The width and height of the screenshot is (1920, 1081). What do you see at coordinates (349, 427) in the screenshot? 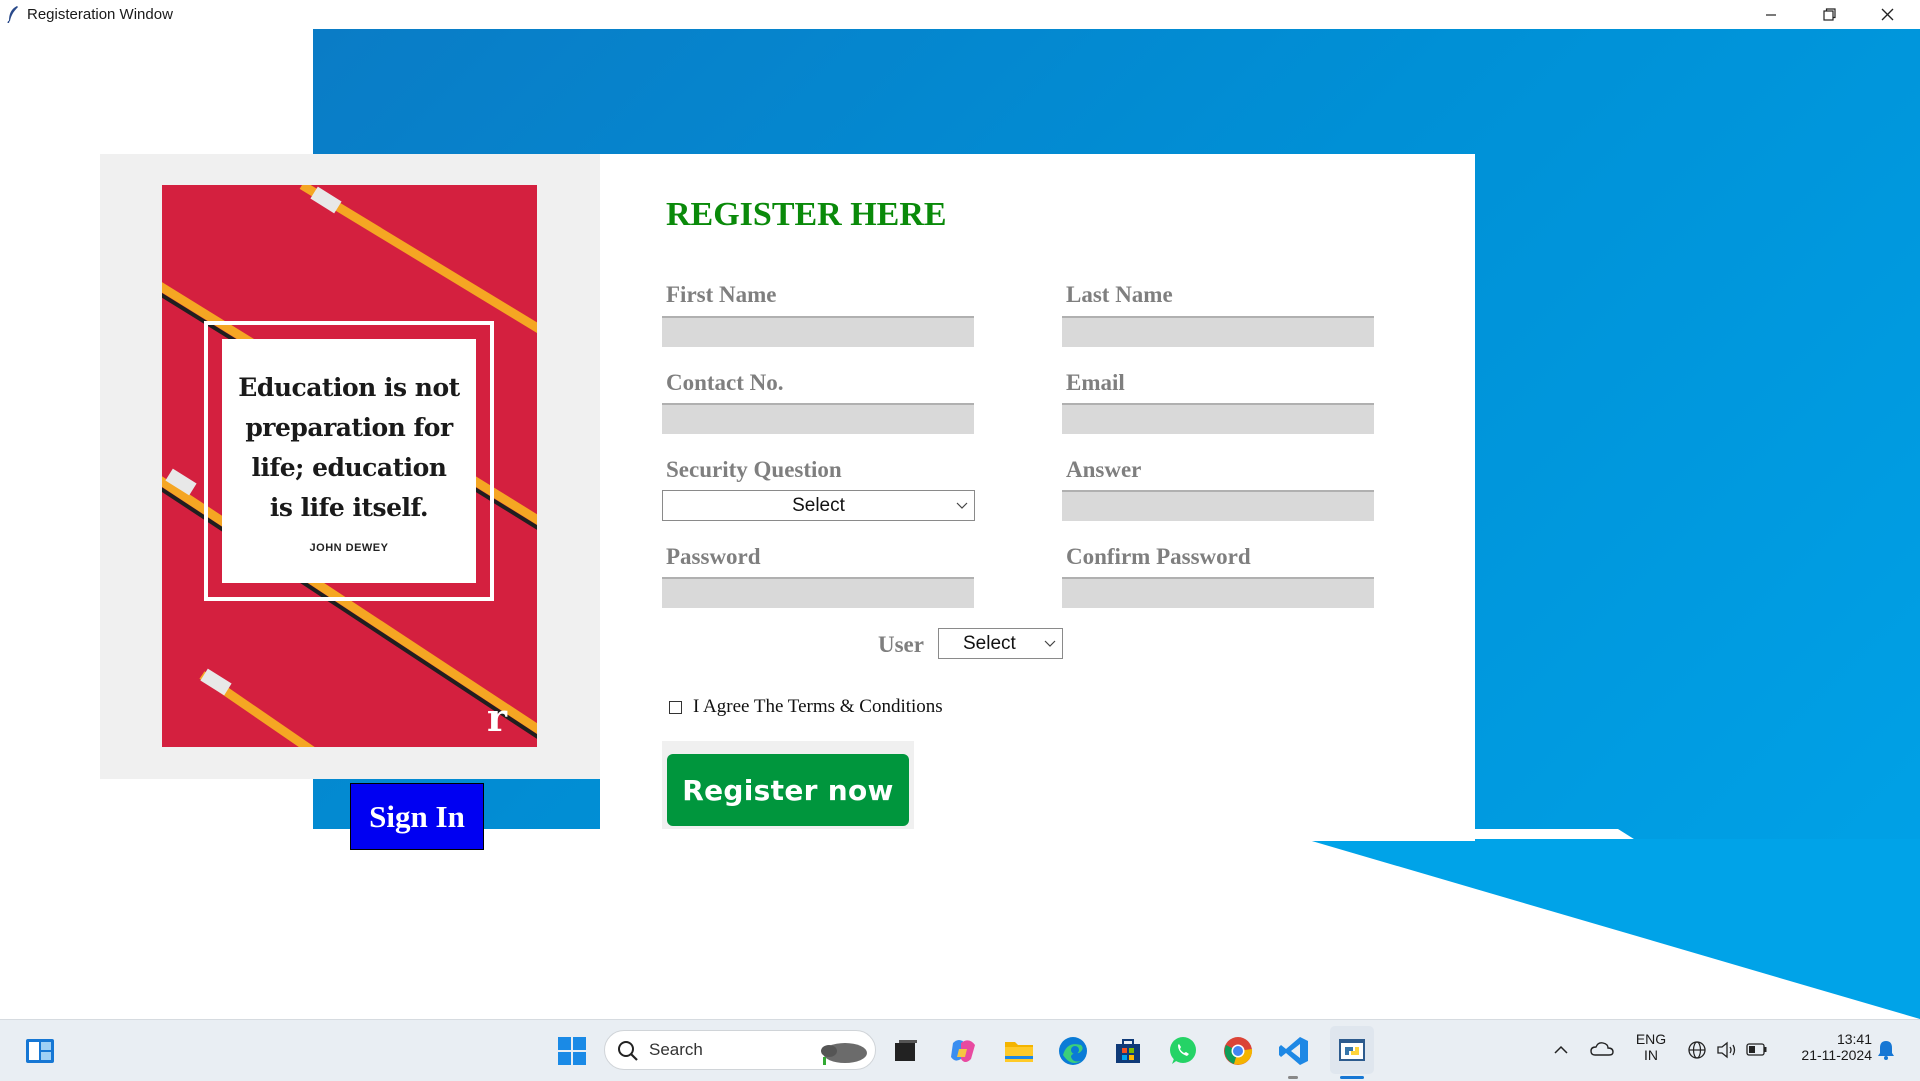
I see `quote-line: preparation for` at bounding box center [349, 427].